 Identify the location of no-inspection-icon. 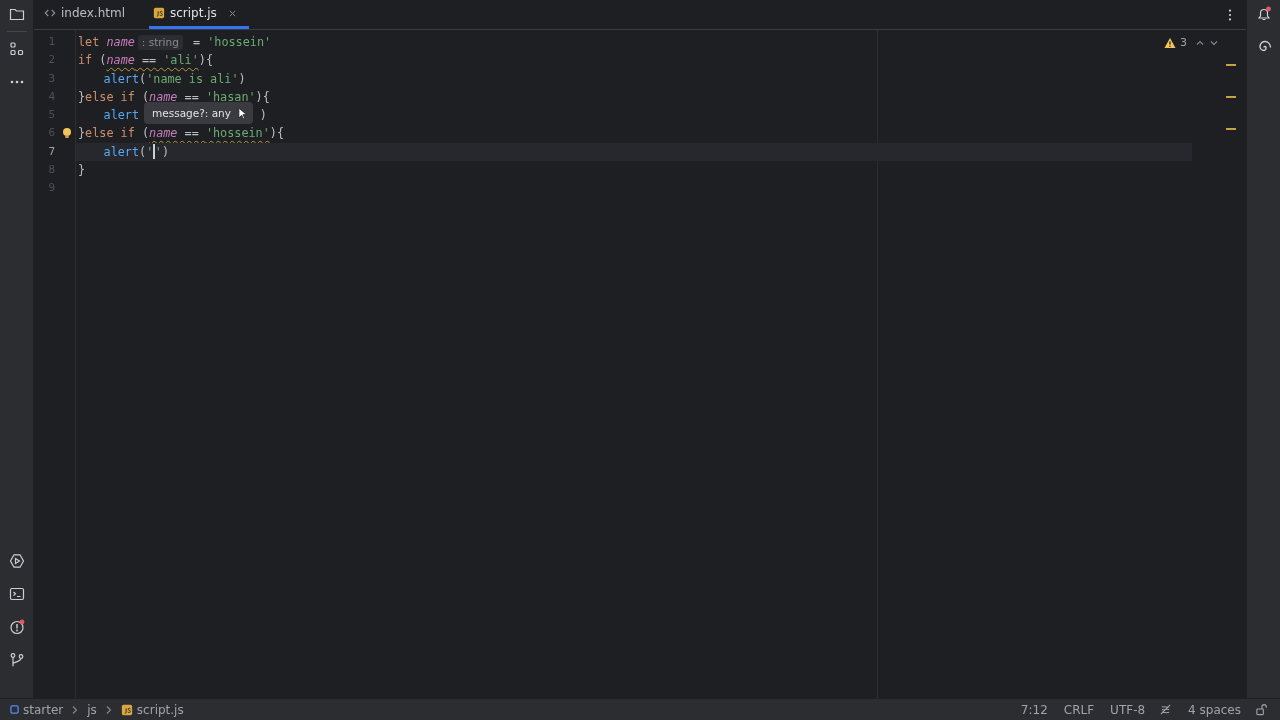
(1166, 709).